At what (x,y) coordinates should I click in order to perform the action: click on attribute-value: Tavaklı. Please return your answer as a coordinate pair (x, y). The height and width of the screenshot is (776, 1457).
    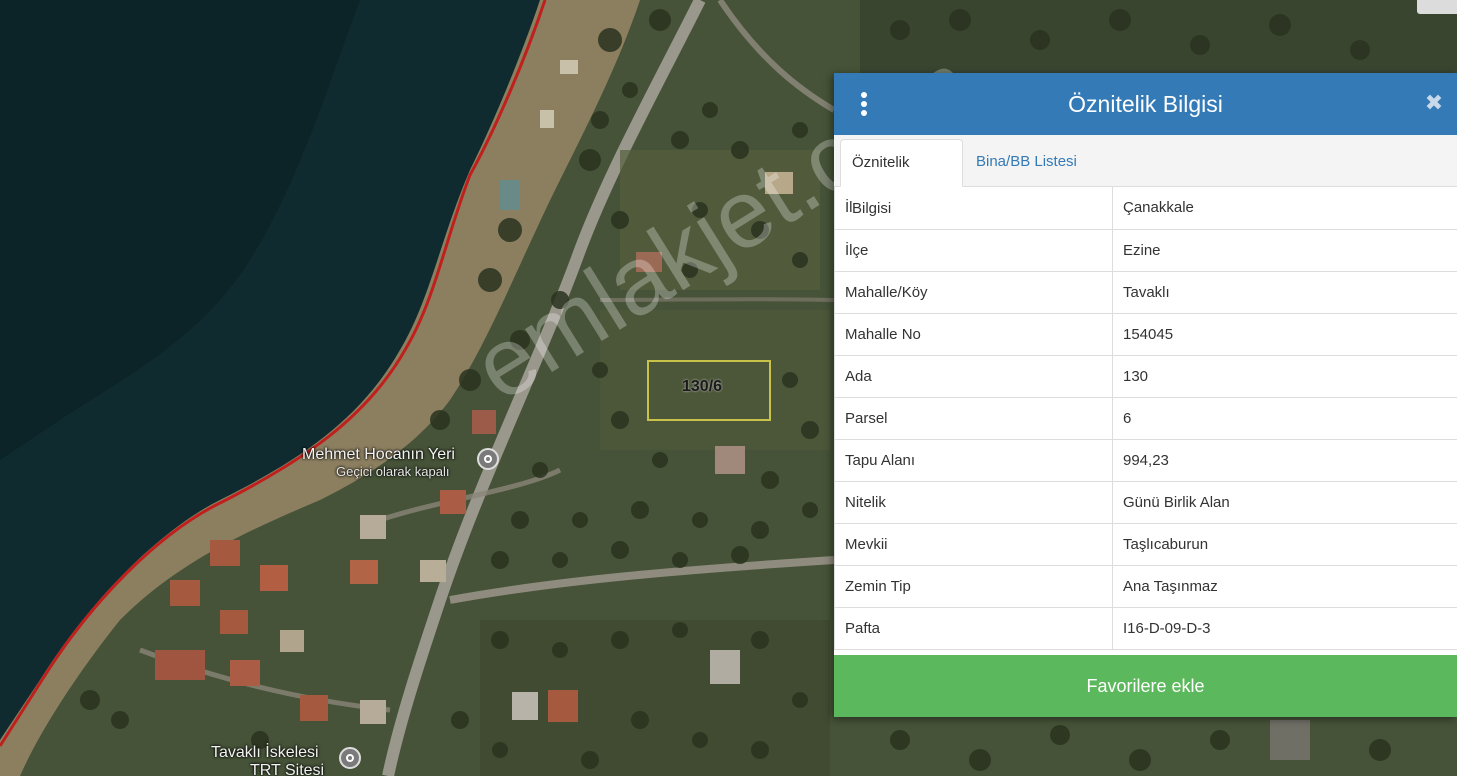
    Looking at the image, I should click on (1284, 292).